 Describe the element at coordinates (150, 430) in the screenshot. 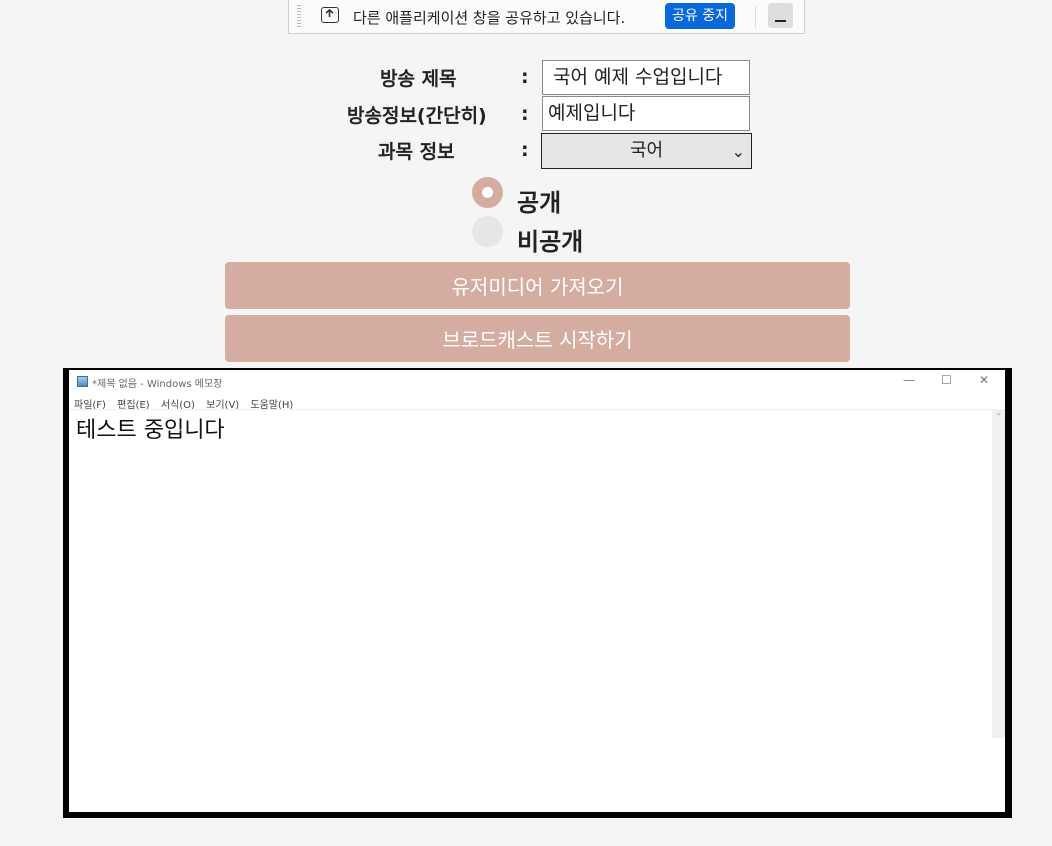

I see `notepad-content: 테스트 중입니다` at that location.